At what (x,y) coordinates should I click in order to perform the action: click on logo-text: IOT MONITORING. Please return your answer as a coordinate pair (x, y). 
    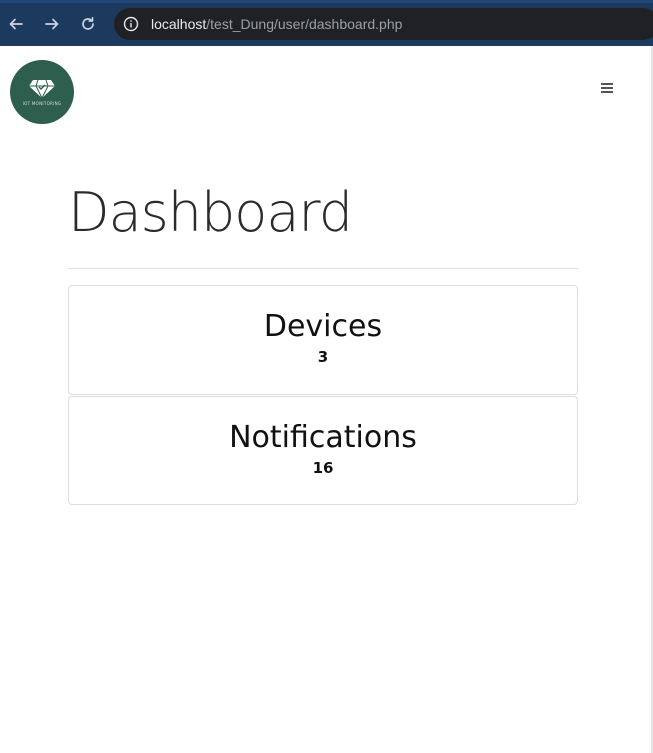
    Looking at the image, I should click on (42, 103).